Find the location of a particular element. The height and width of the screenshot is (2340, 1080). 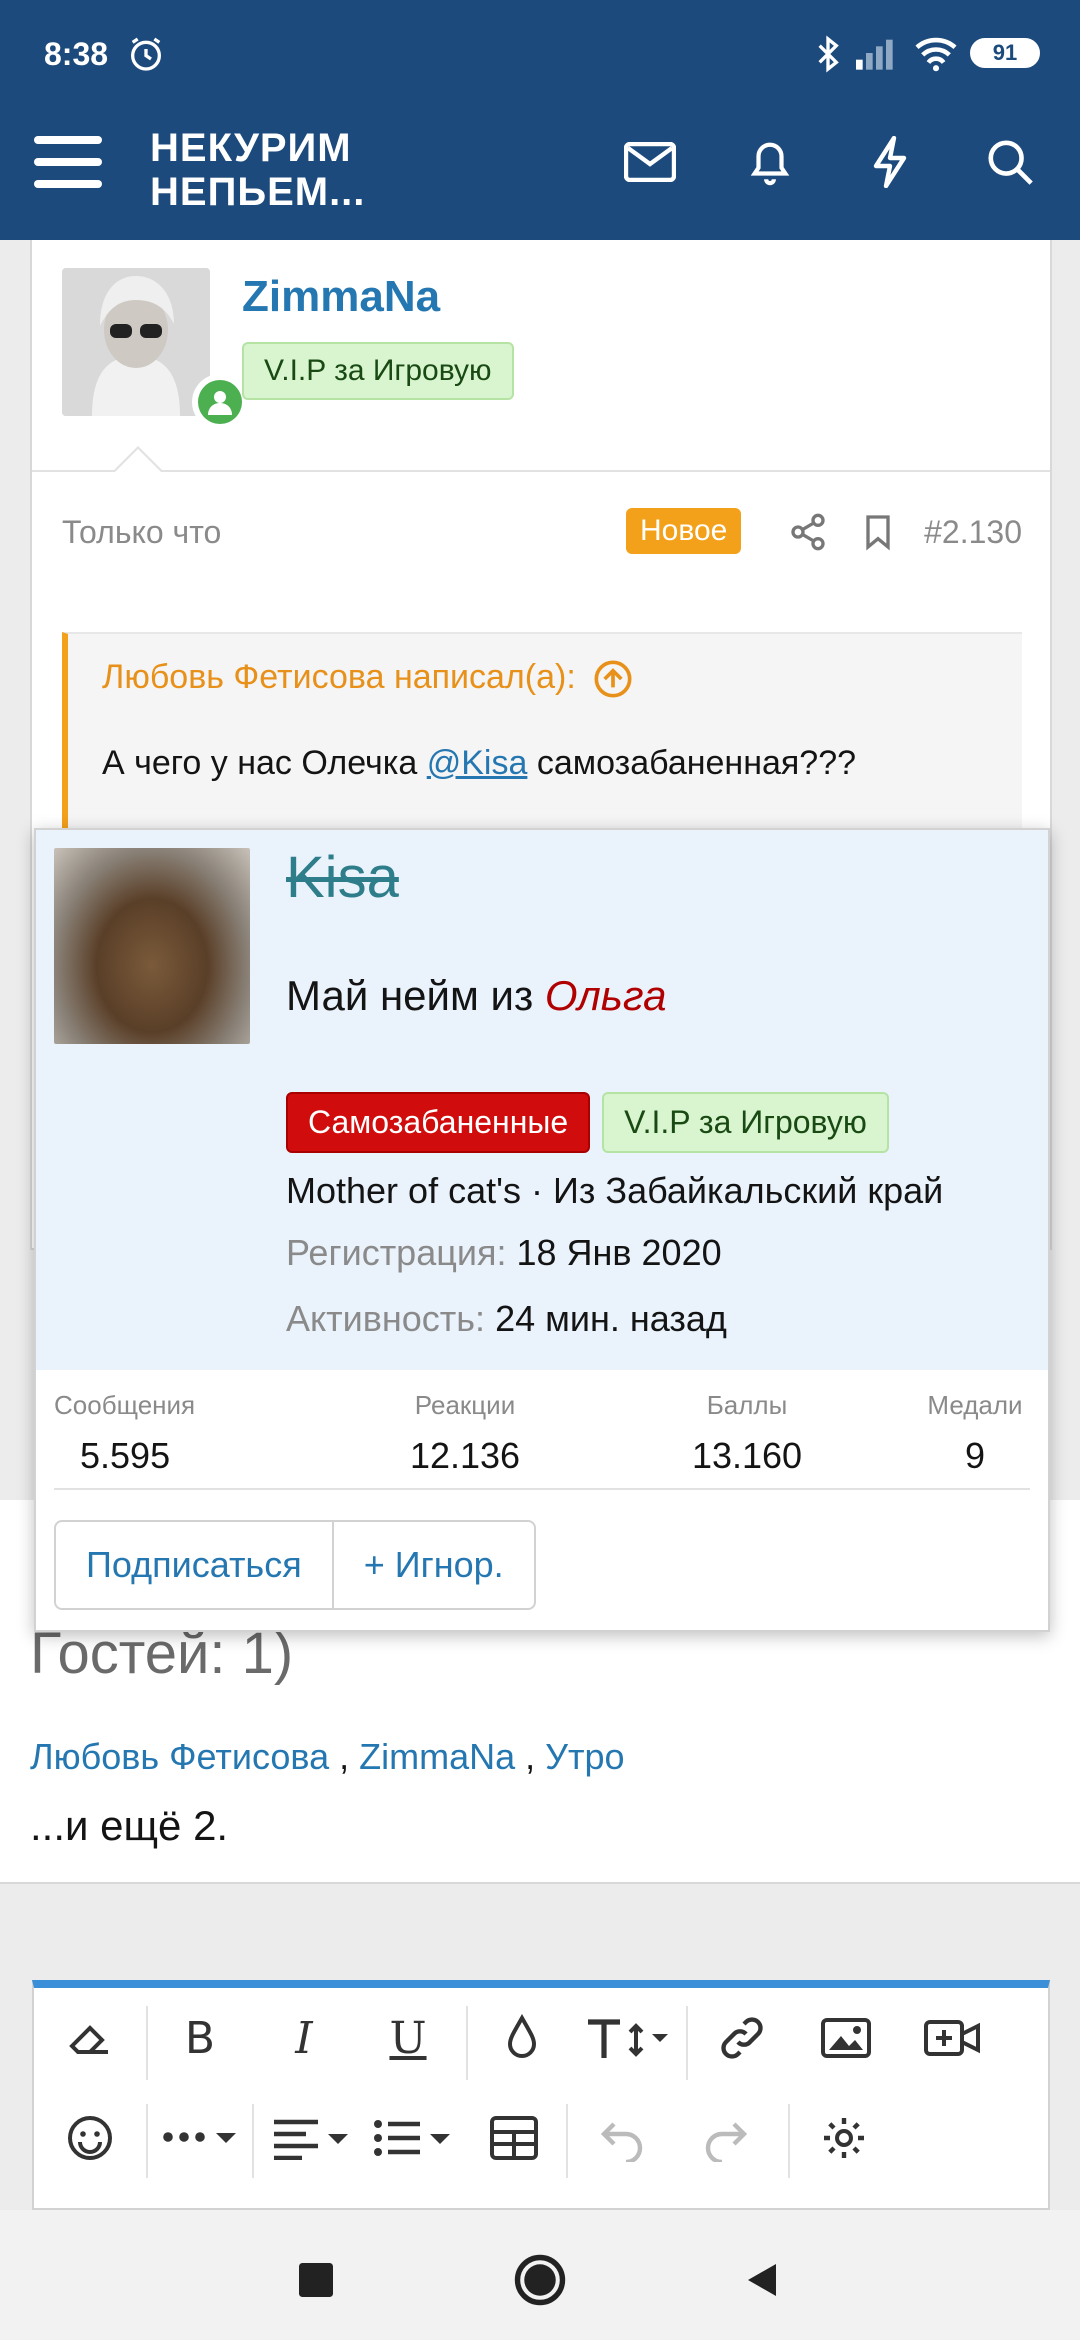

online-status-icon is located at coordinates (220, 402).